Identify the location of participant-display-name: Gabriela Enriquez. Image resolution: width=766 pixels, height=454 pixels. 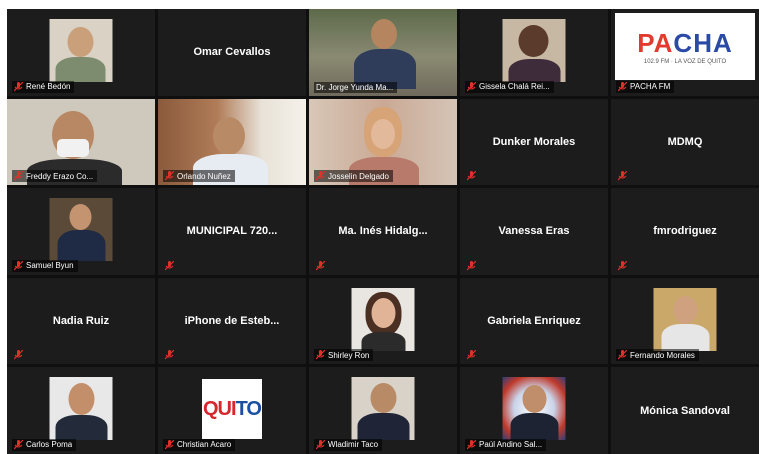
(534, 321).